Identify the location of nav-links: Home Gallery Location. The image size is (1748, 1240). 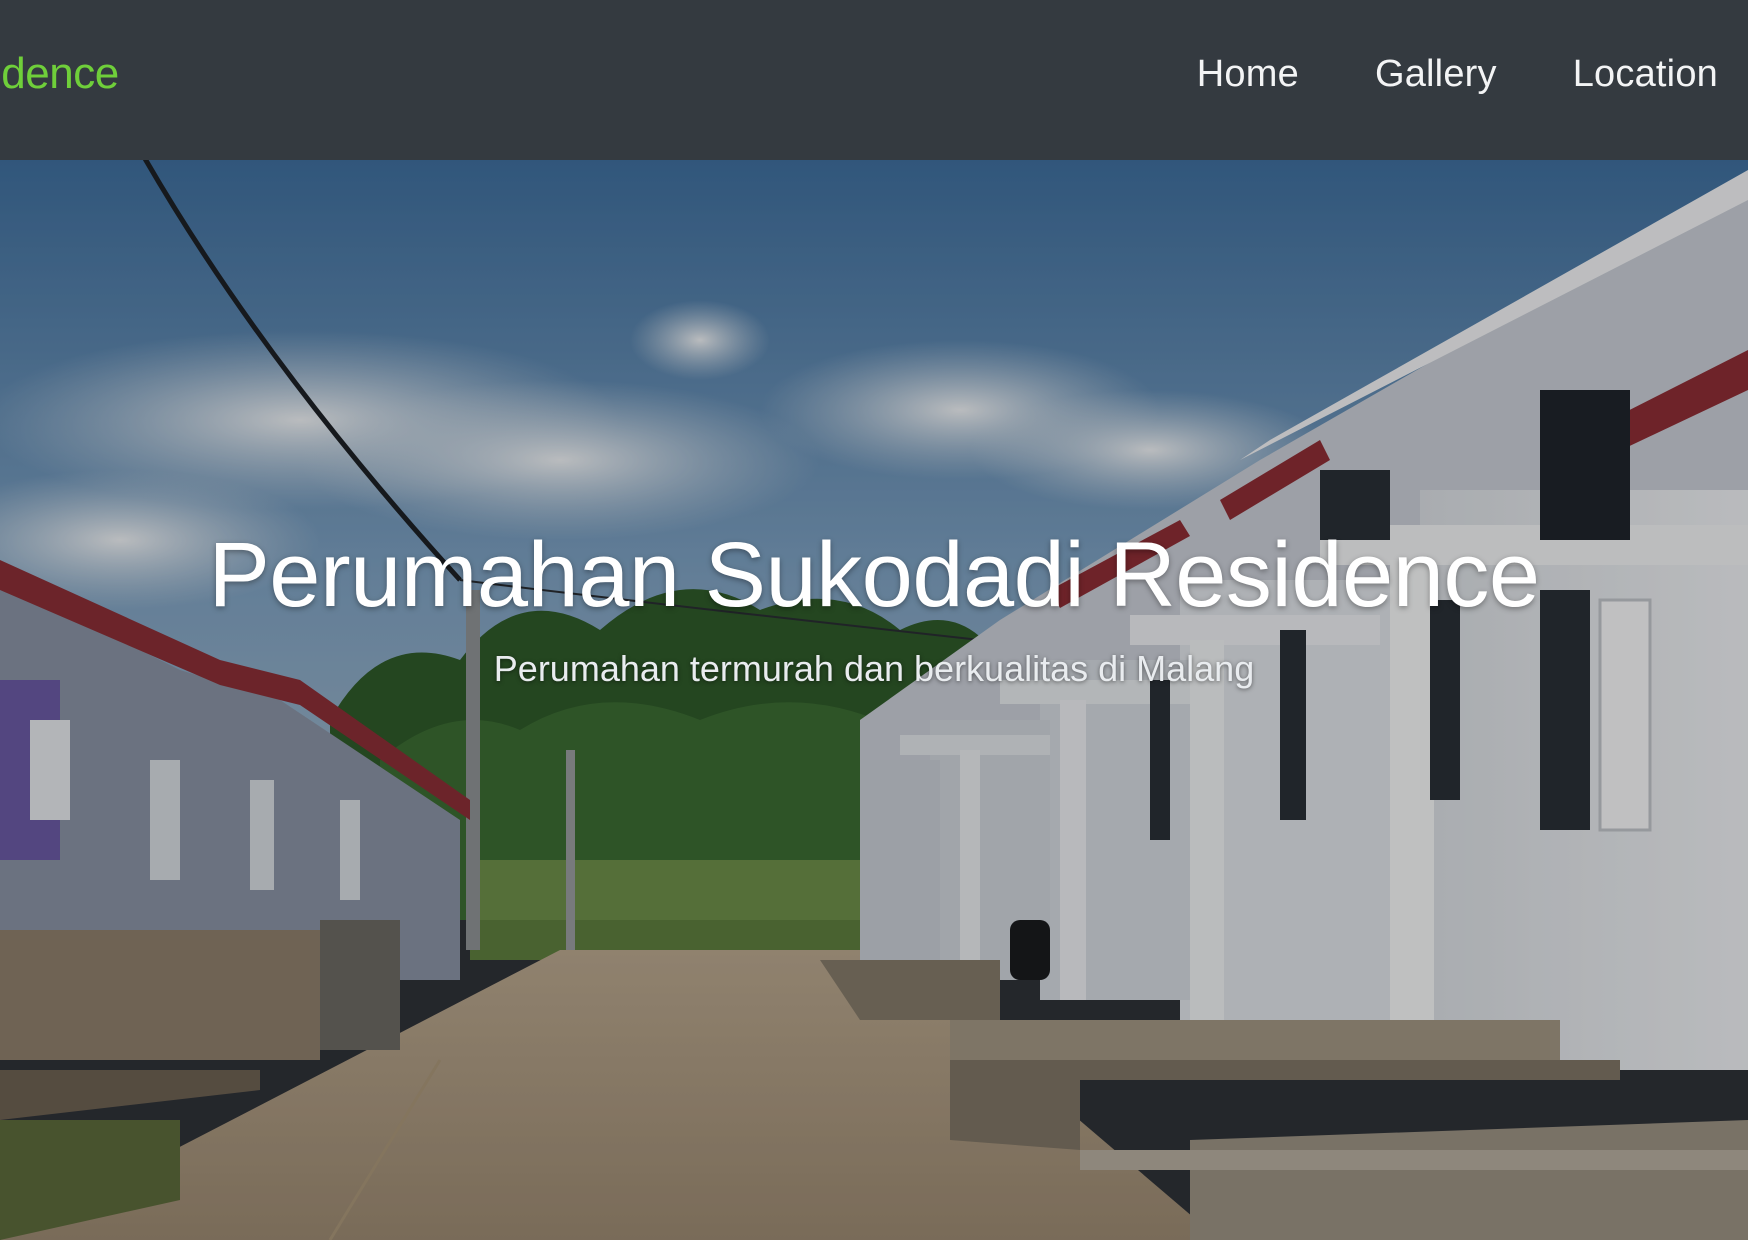
(1457, 74).